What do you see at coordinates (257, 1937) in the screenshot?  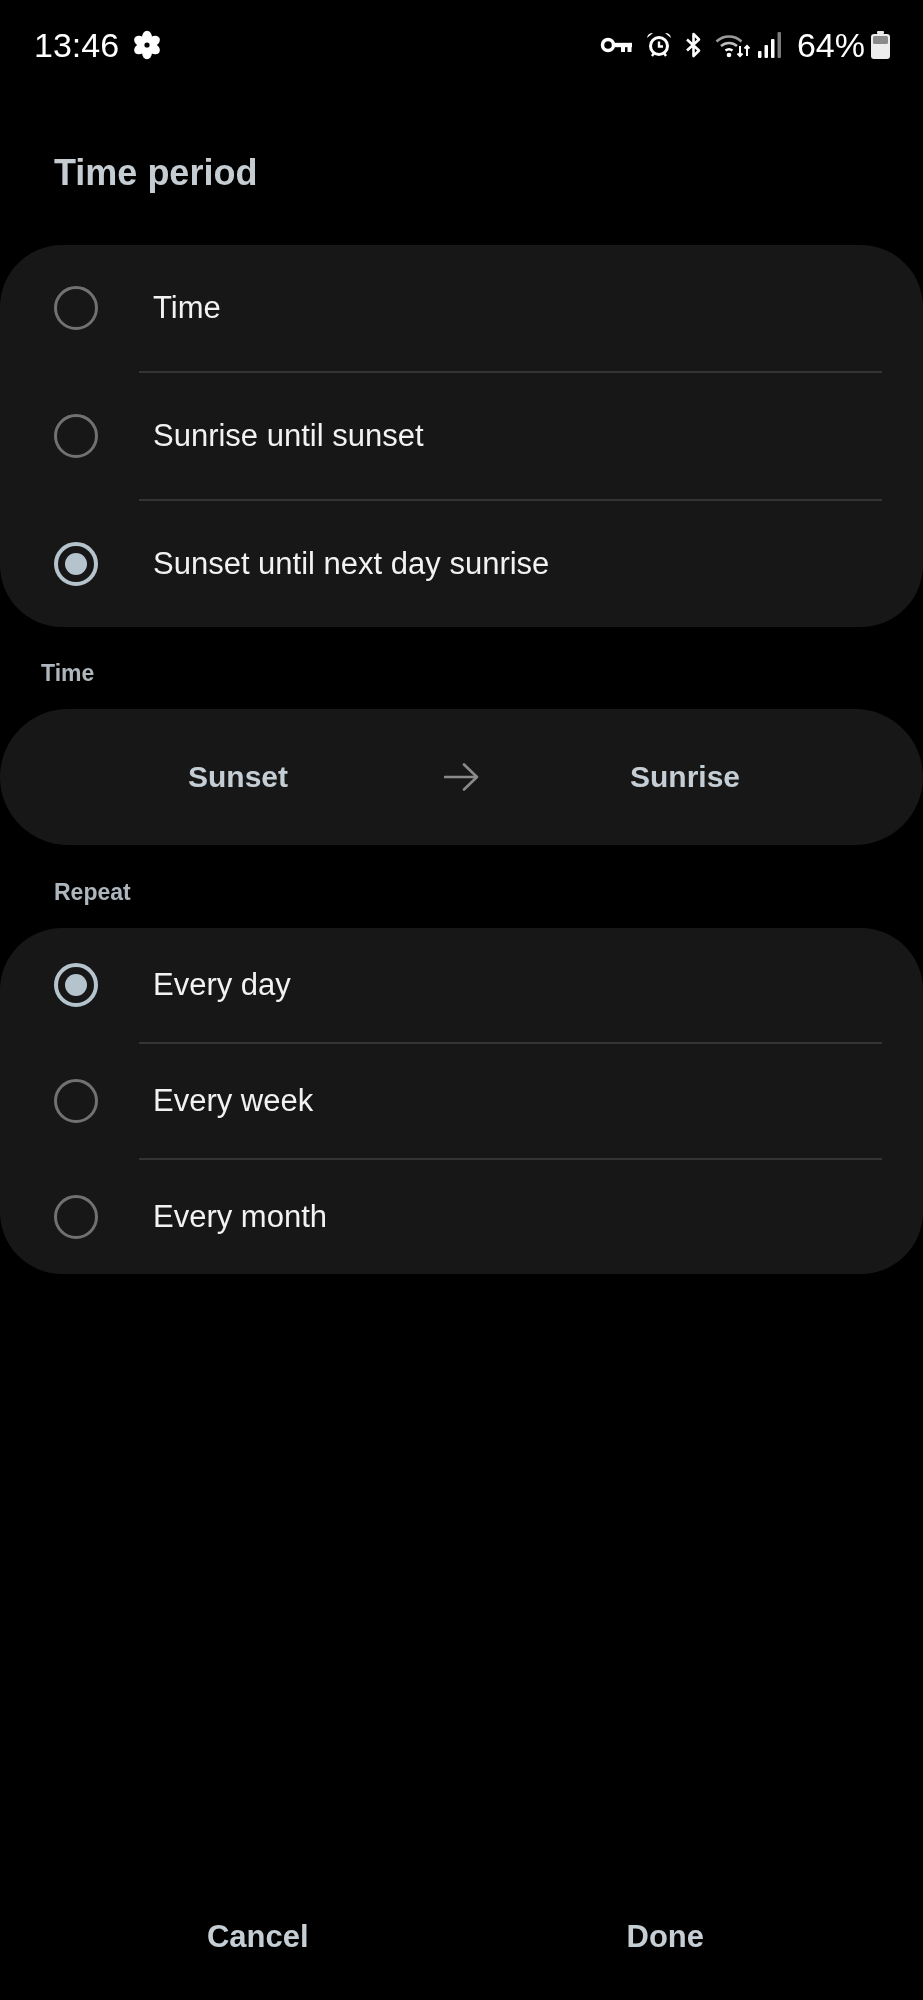 I see `cancel-action: Cancel` at bounding box center [257, 1937].